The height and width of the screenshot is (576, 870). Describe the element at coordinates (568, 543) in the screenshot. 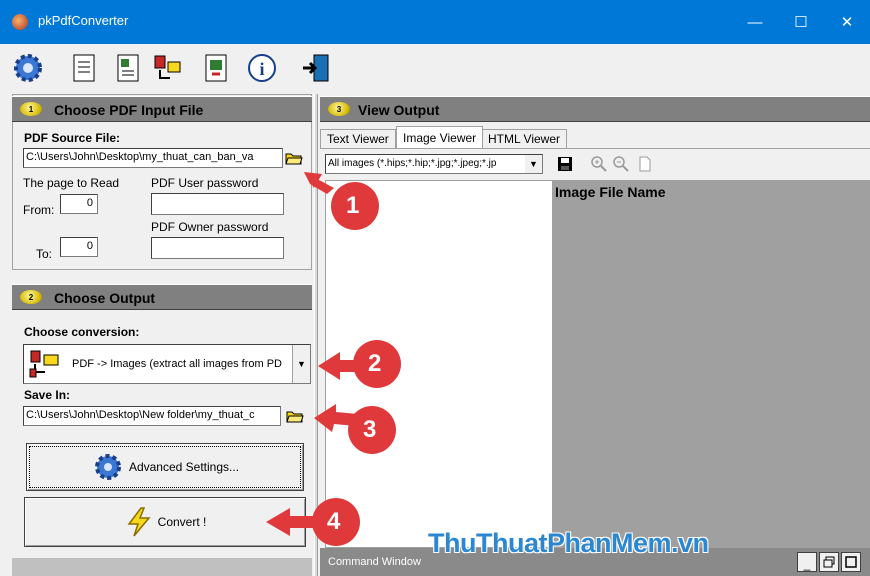

I see `watermark: ThuThuatPhanMem.vn` at that location.